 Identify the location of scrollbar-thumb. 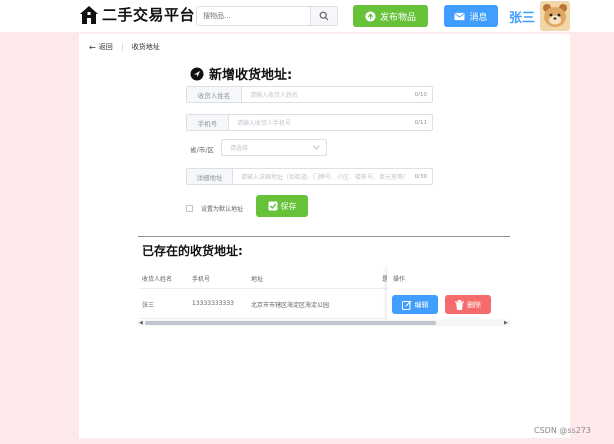
(290, 323).